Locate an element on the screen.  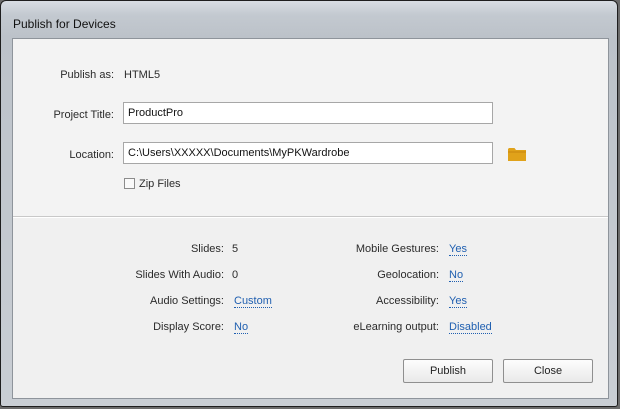
slides-value: 5 is located at coordinates (235, 249).